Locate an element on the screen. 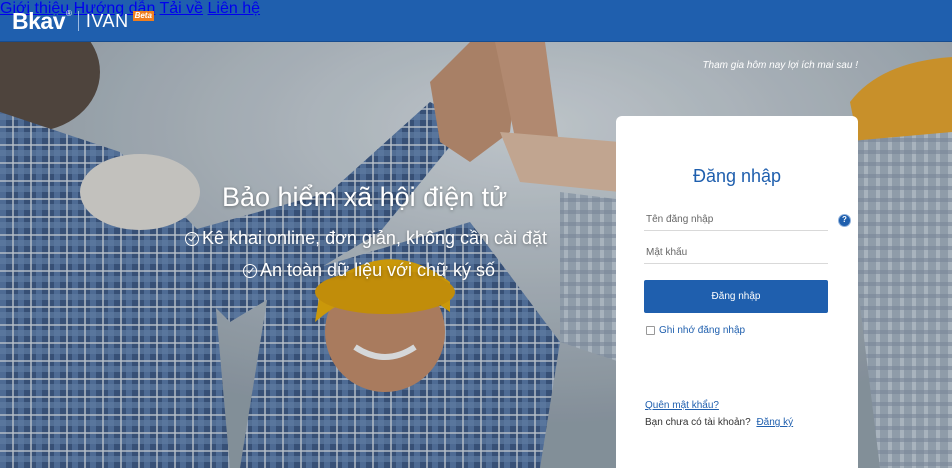 Image resolution: width=952 pixels, height=468 pixels. nav-item-contact: Liên hệ is located at coordinates (234, 8).